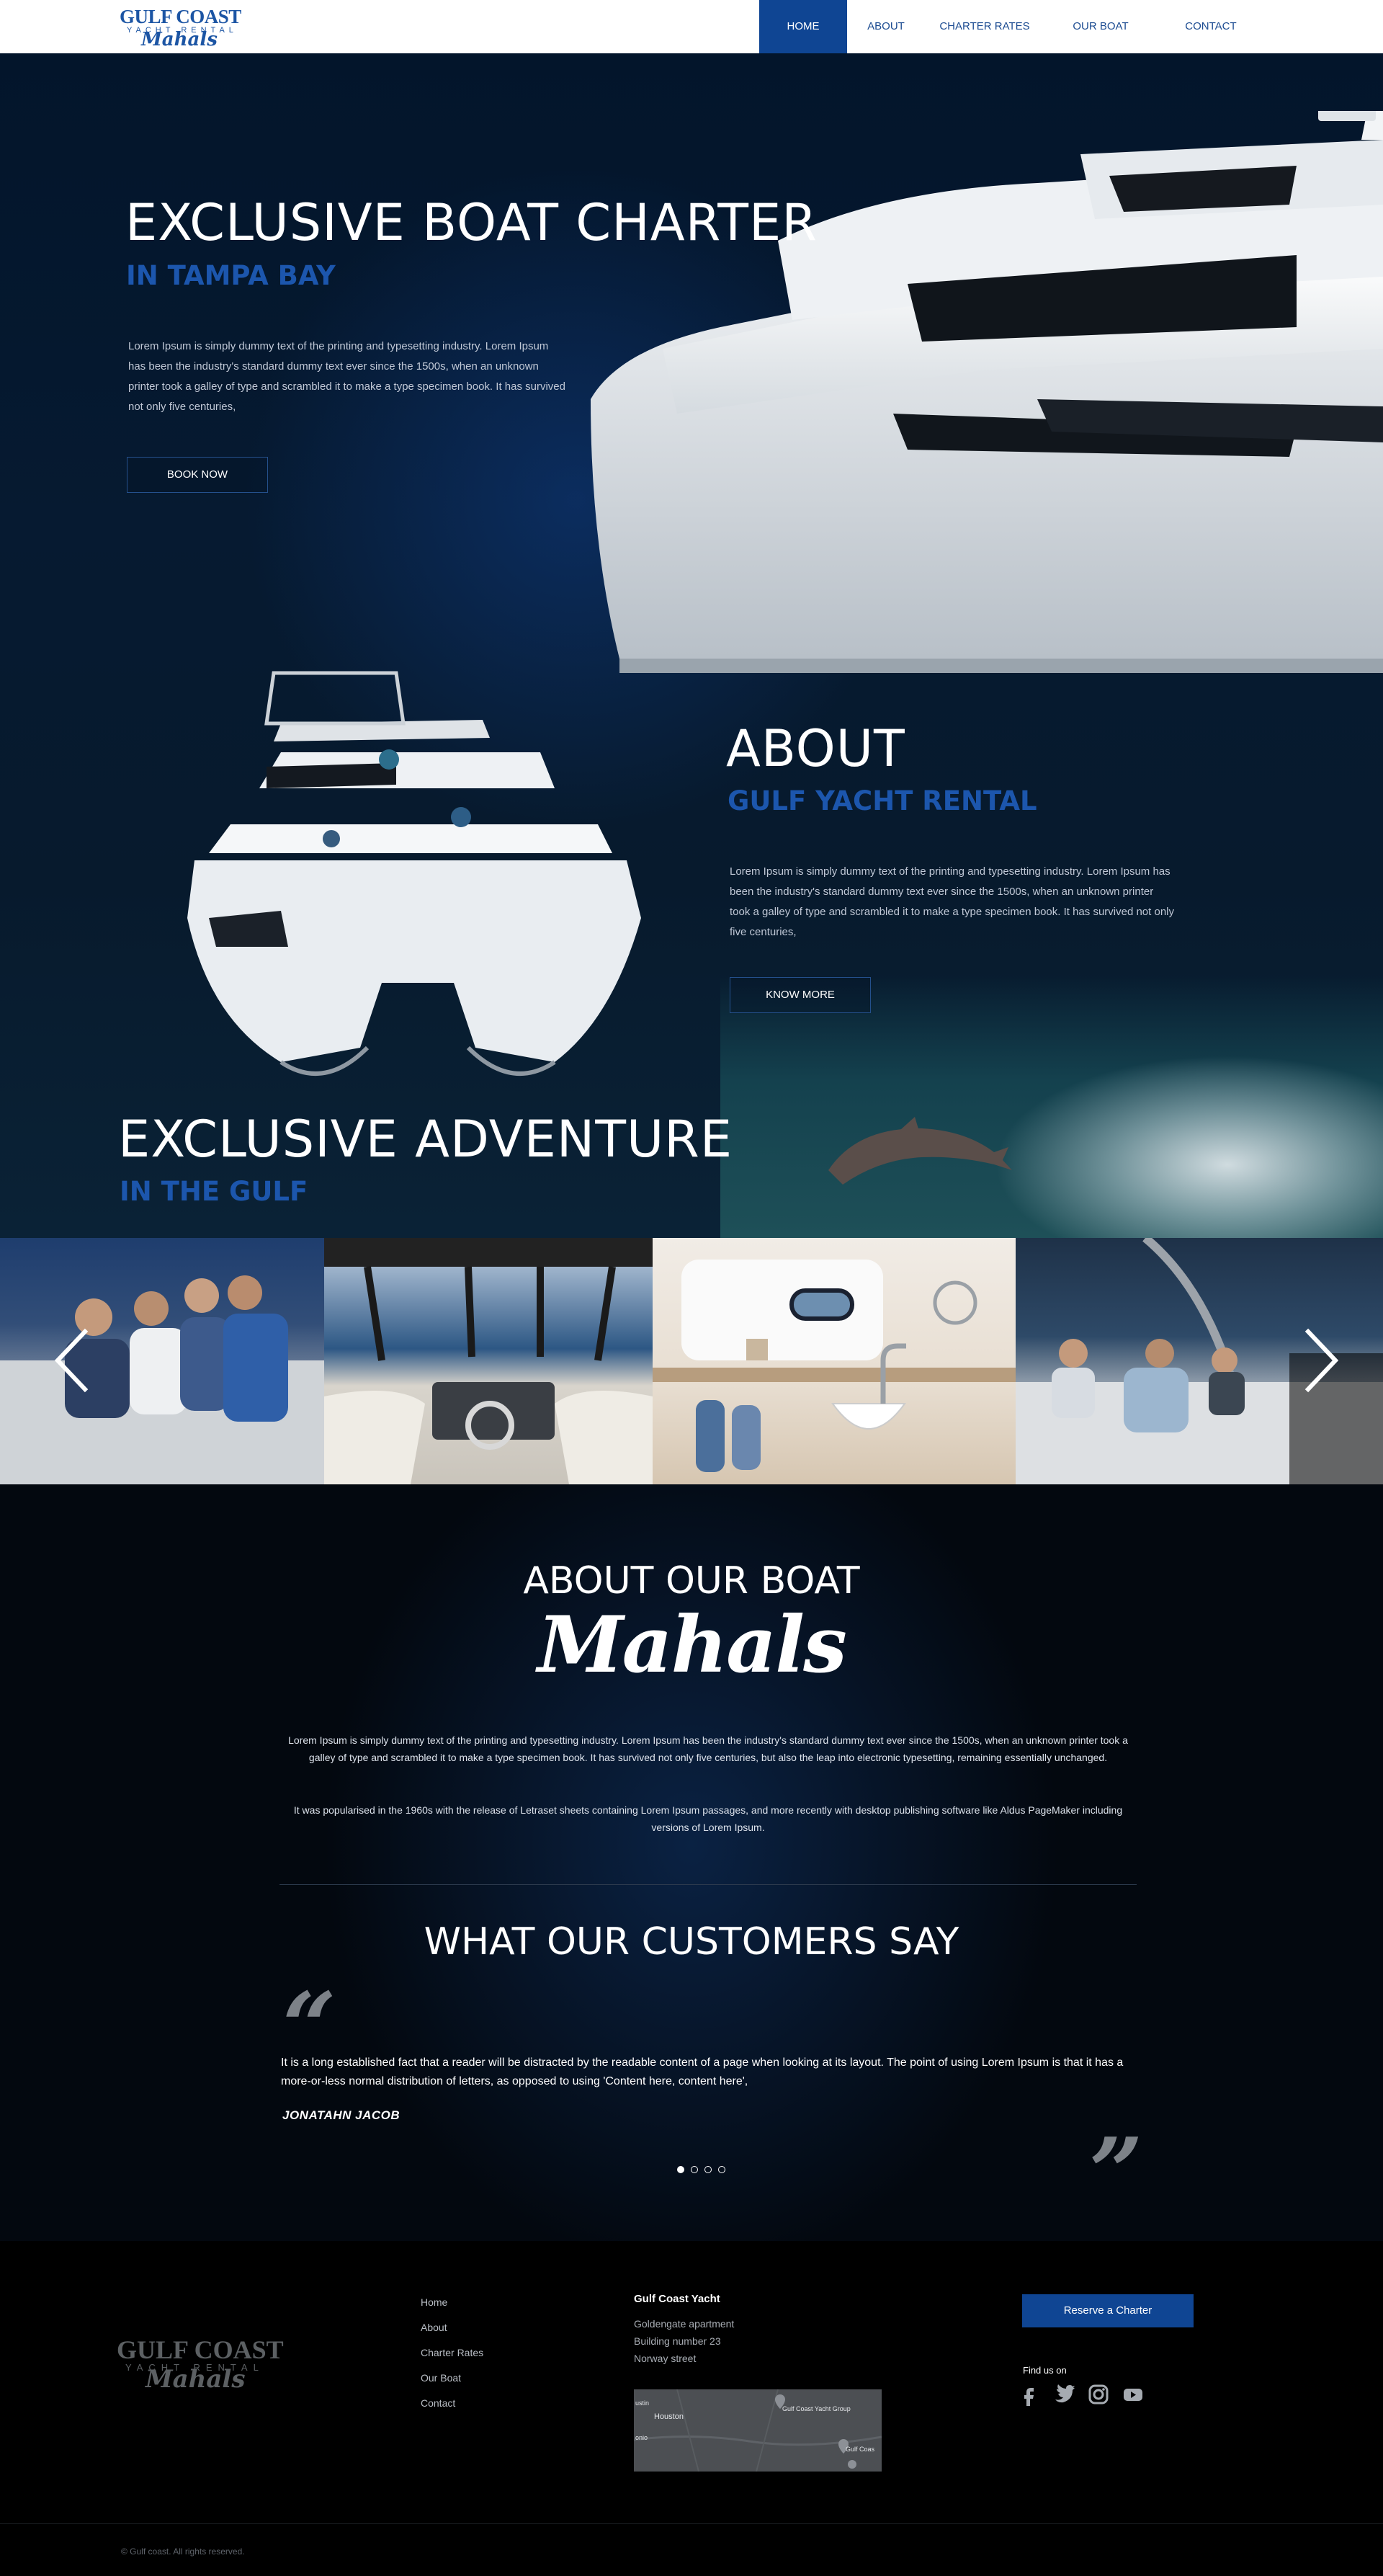 The height and width of the screenshot is (2576, 1383). What do you see at coordinates (860, 2449) in the screenshot?
I see `map-label: Gulf Coas` at bounding box center [860, 2449].